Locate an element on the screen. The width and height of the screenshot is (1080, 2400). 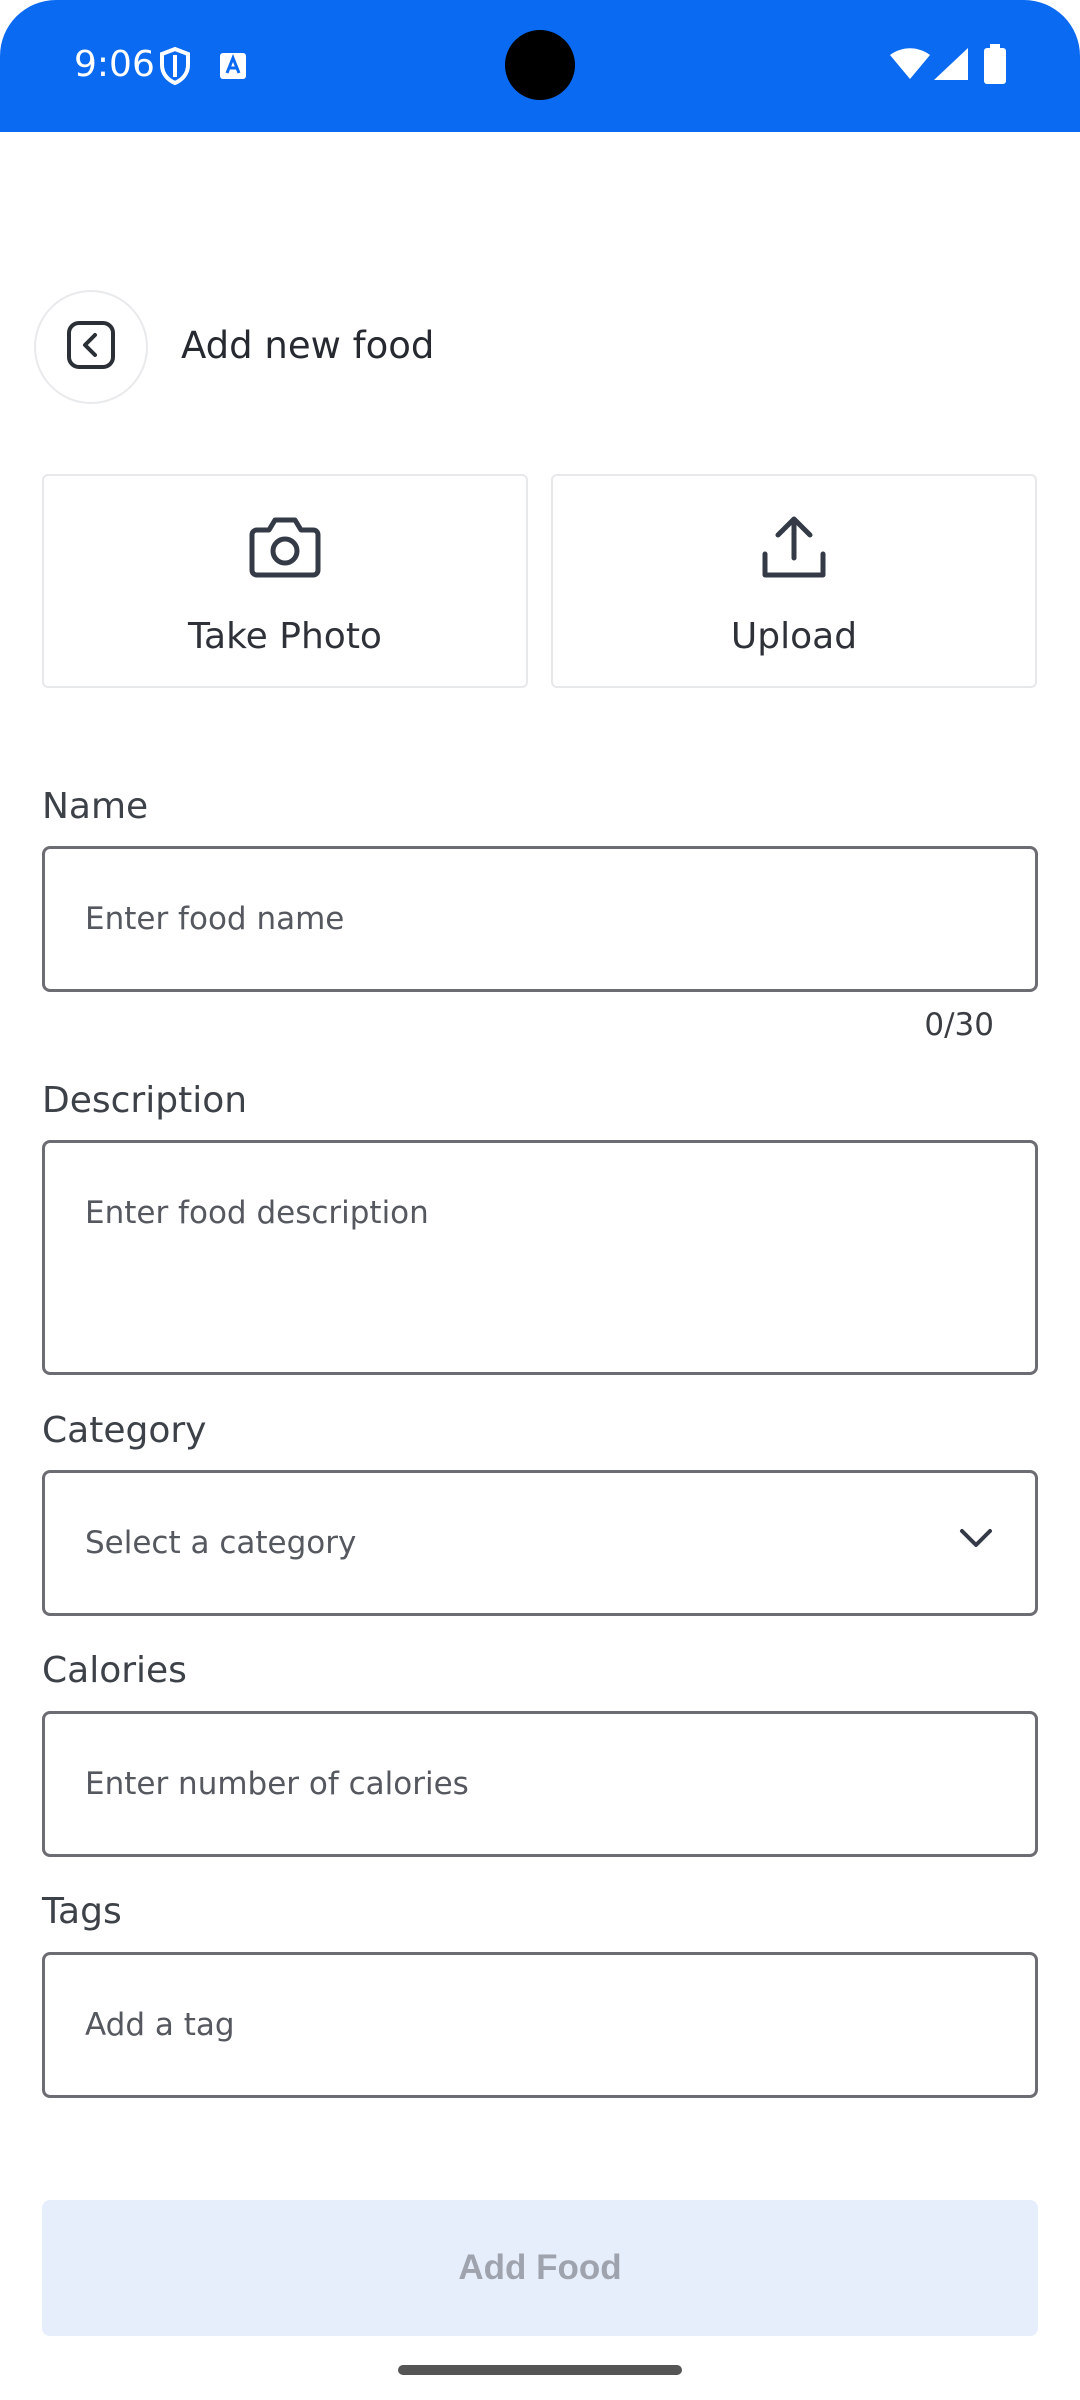
category-placeholder: Select a category is located at coordinates (221, 1543).